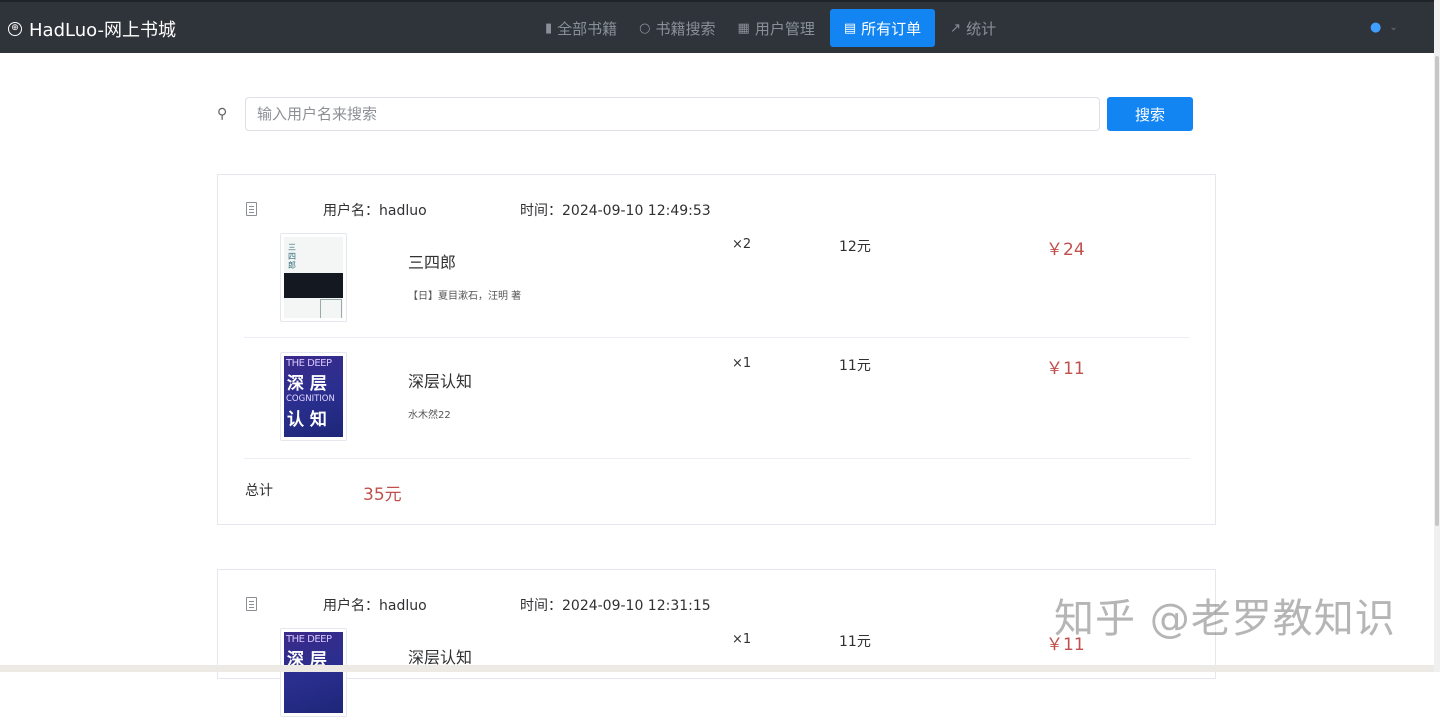 The width and height of the screenshot is (1440, 717). What do you see at coordinates (743, 28) in the screenshot?
I see `grid-icon: ▦` at bounding box center [743, 28].